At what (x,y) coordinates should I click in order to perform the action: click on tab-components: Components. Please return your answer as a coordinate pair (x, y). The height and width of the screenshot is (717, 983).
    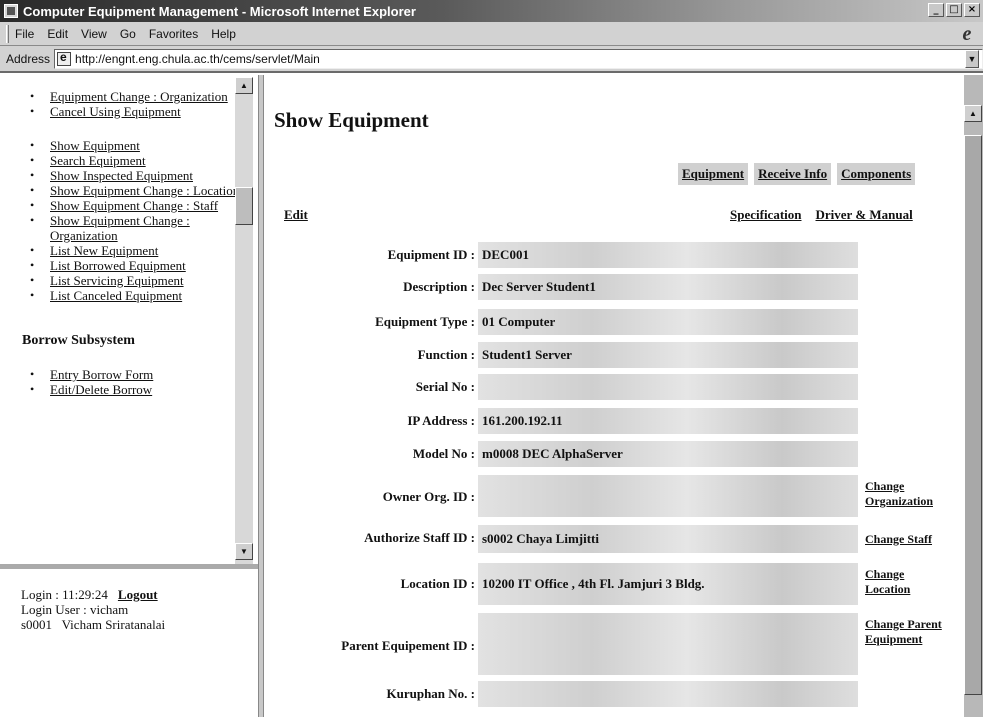
    Looking at the image, I should click on (876, 174).